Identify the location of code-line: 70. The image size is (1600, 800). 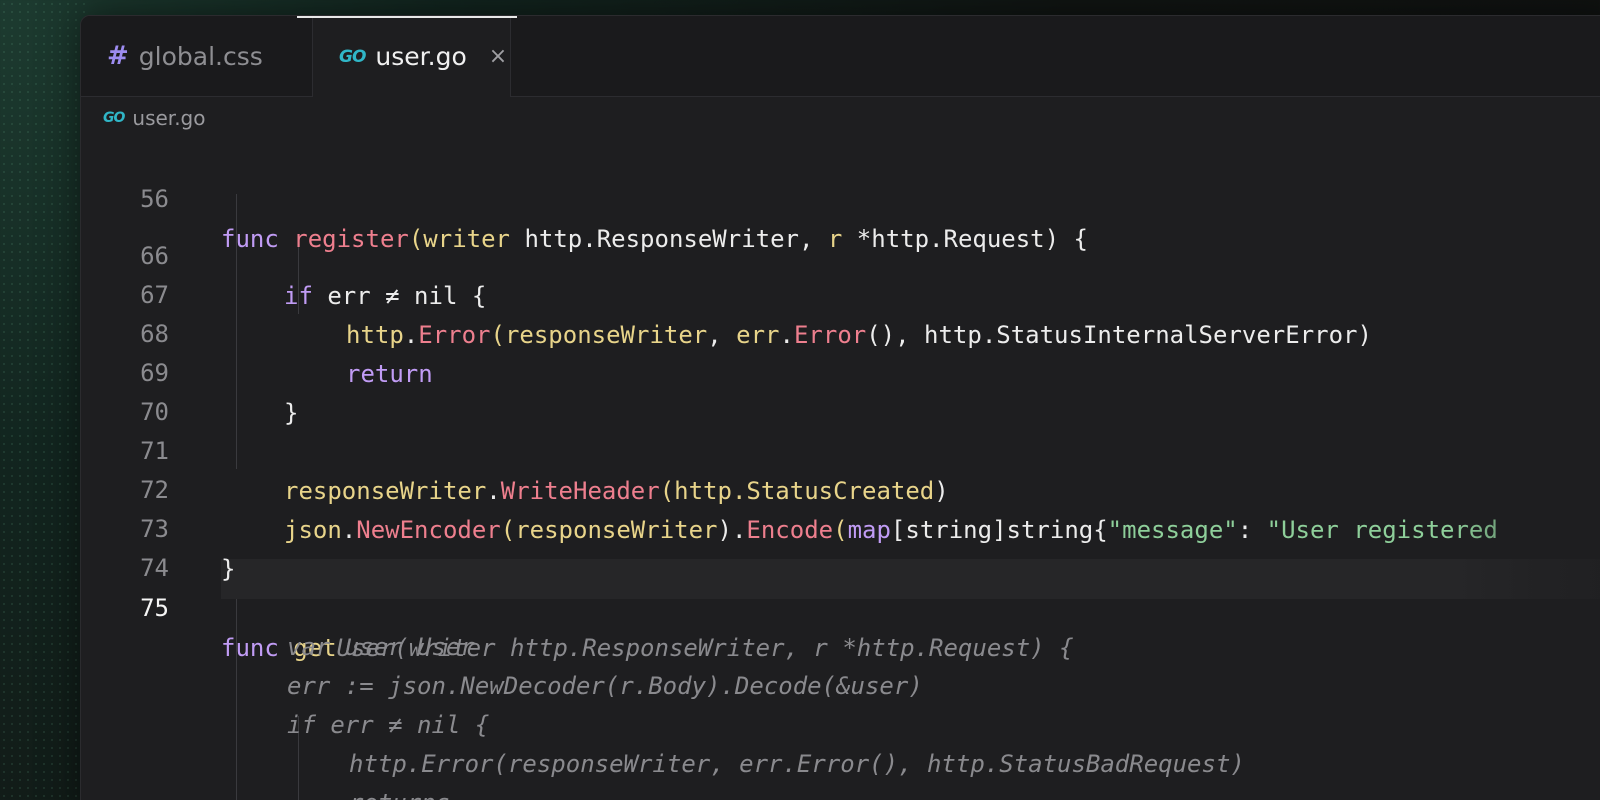
(840, 389).